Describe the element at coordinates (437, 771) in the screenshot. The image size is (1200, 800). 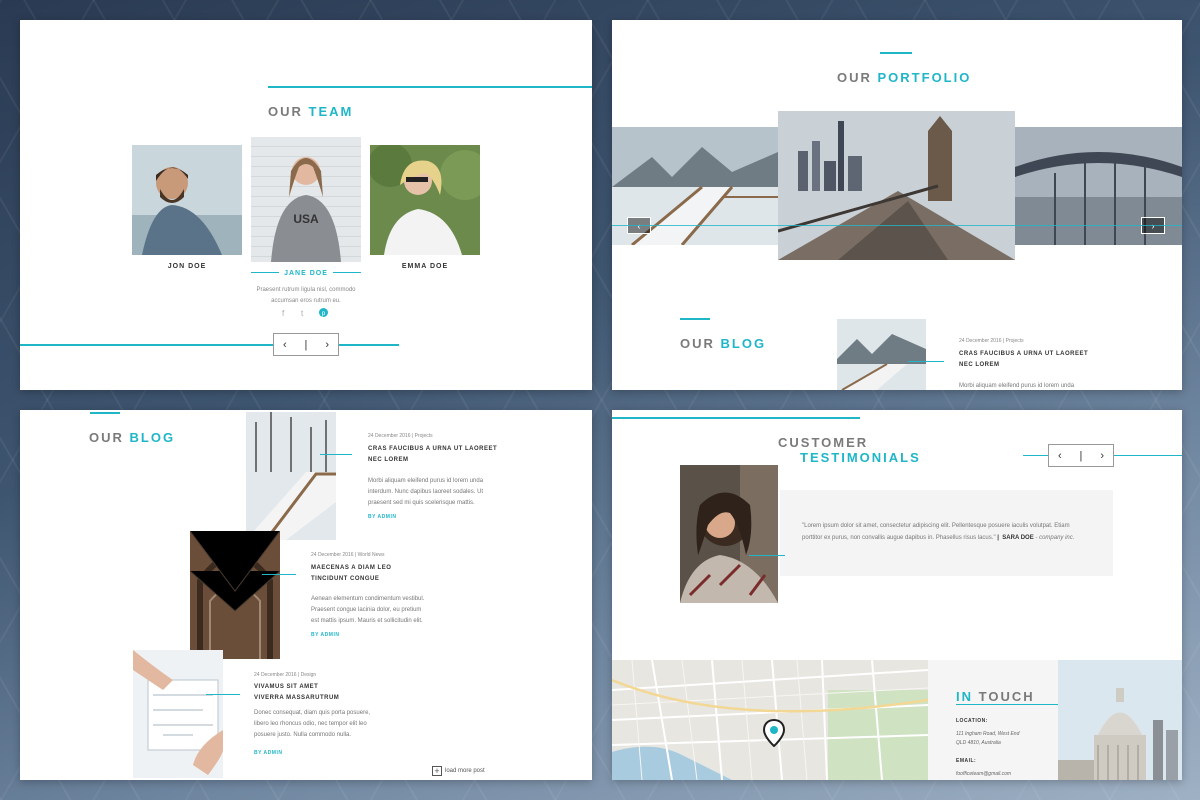
I see `plus-icon: +` at that location.